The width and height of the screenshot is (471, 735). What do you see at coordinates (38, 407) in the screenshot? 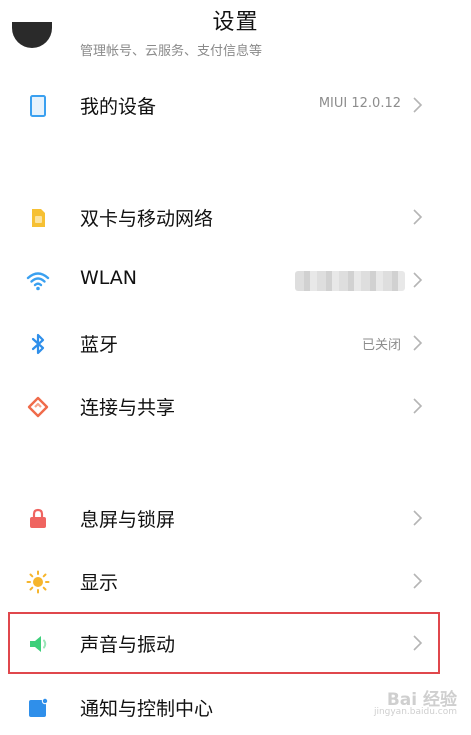
I see `share-icon` at bounding box center [38, 407].